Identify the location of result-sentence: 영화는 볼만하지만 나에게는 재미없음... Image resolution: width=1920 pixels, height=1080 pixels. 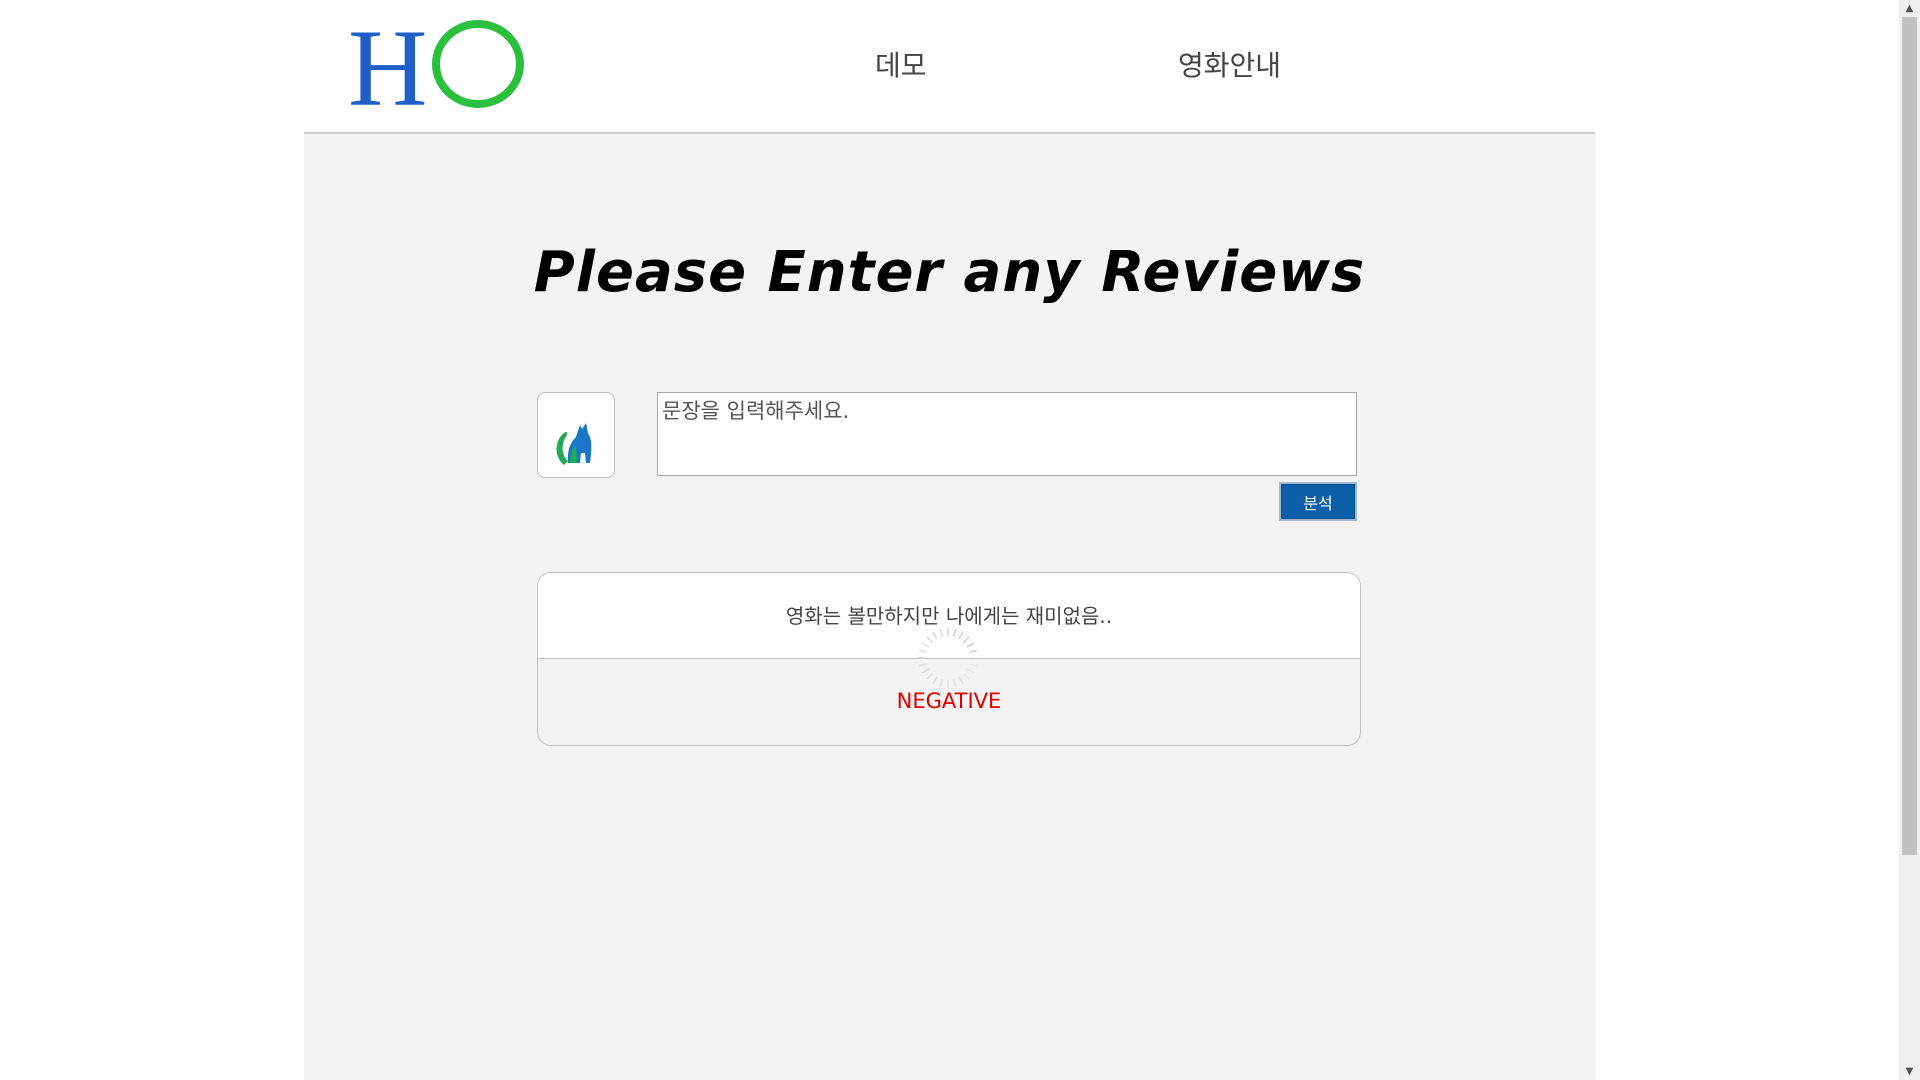
(949, 616).